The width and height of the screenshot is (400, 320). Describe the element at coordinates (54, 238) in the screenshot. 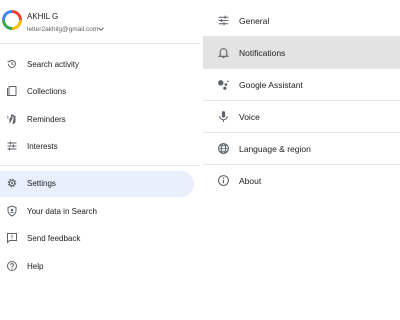

I see `menu-item-label: Send feedback` at that location.